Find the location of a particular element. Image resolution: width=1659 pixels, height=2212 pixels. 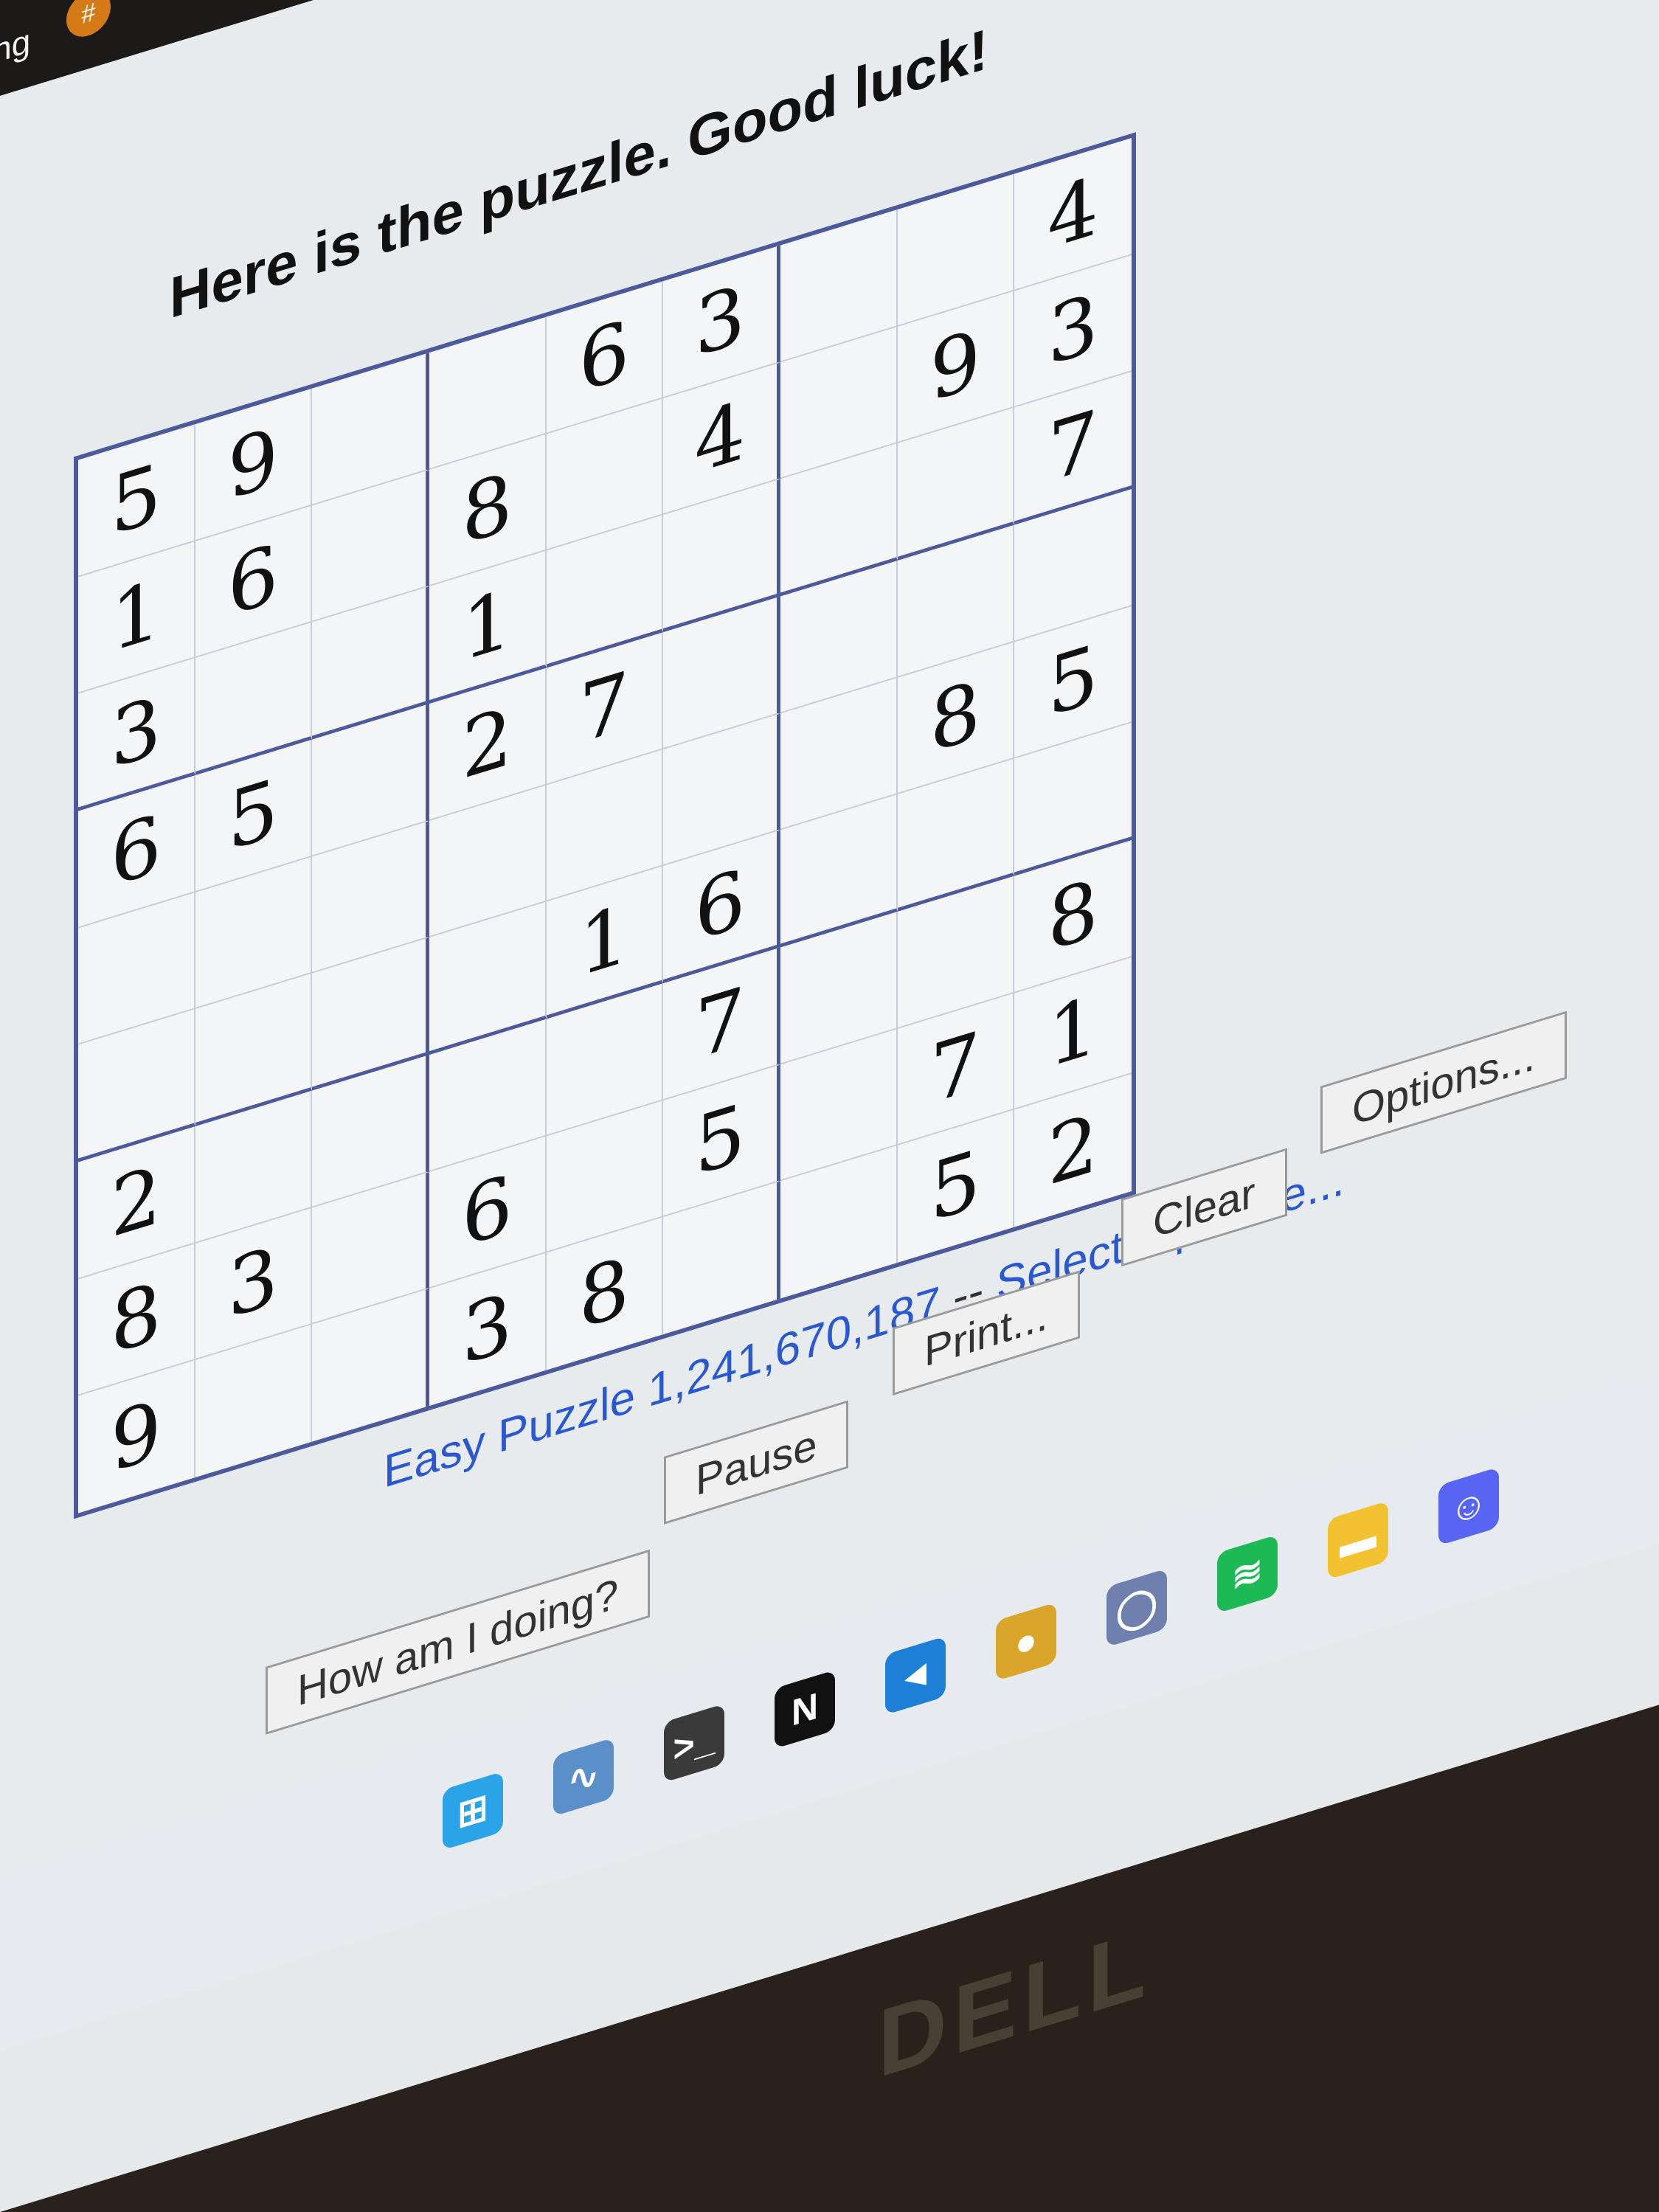

spotify-icon: ≋ is located at coordinates (1247, 1574).